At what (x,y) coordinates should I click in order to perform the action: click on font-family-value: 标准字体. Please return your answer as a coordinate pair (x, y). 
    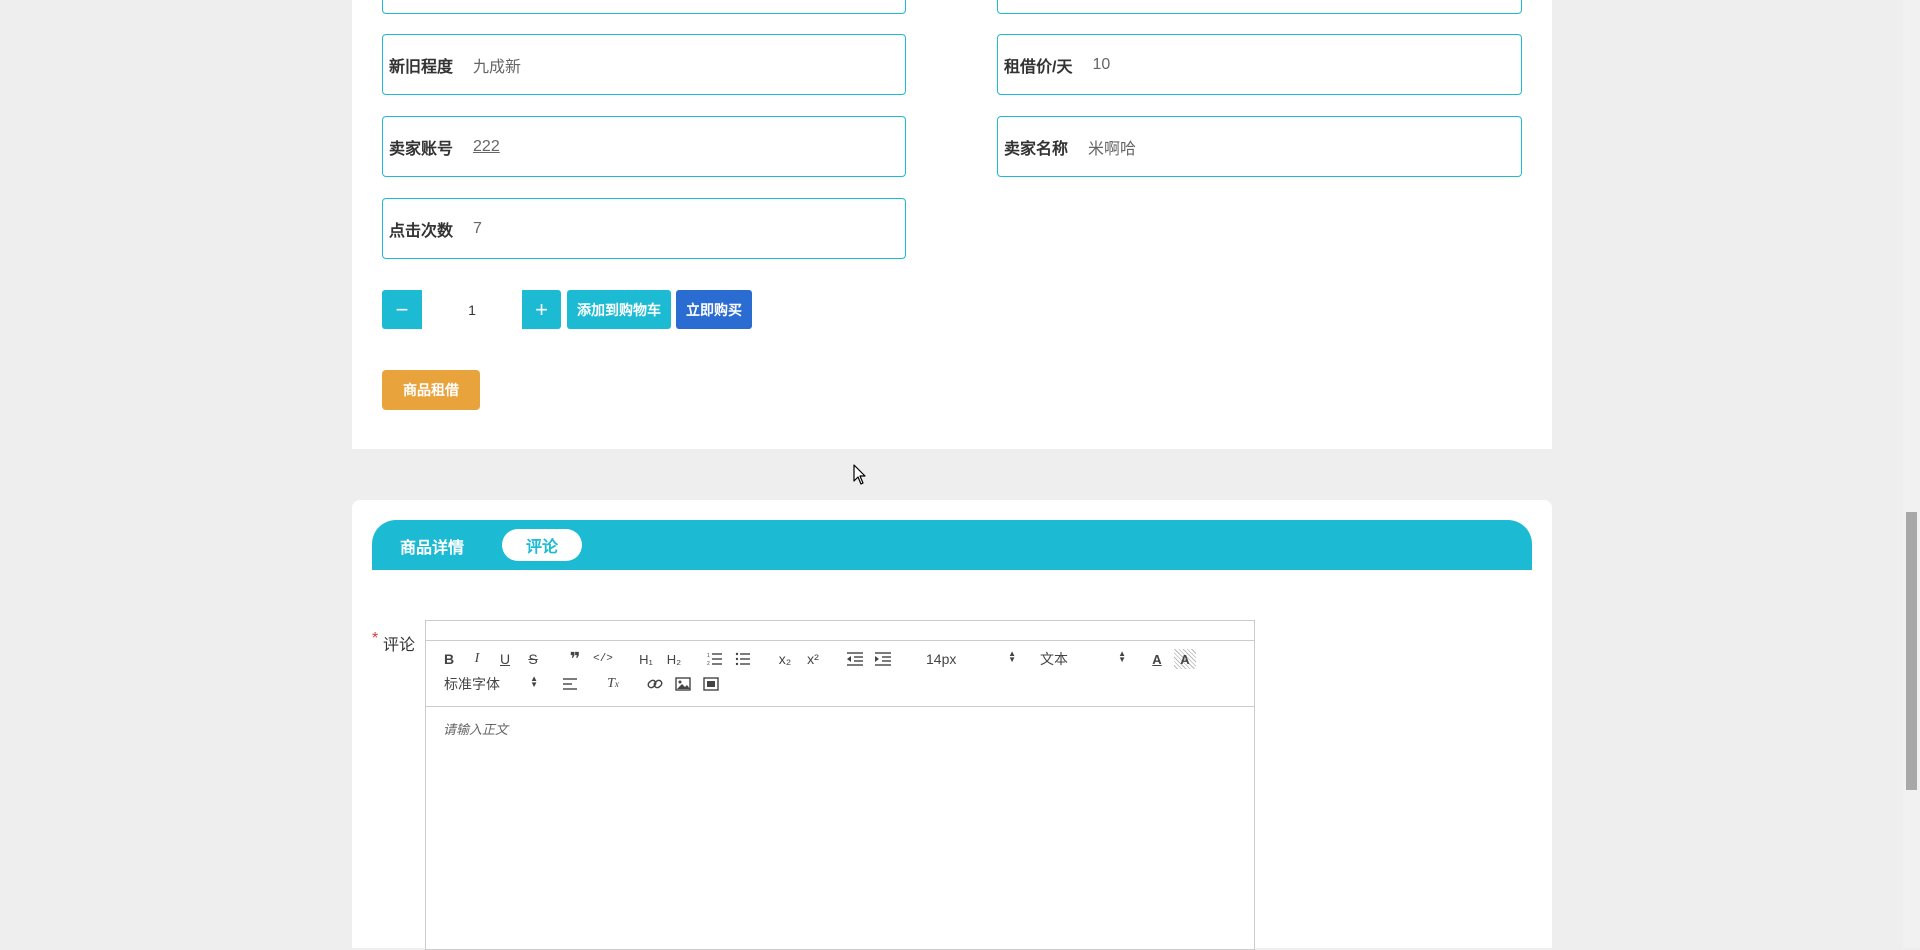
    Looking at the image, I should click on (472, 684).